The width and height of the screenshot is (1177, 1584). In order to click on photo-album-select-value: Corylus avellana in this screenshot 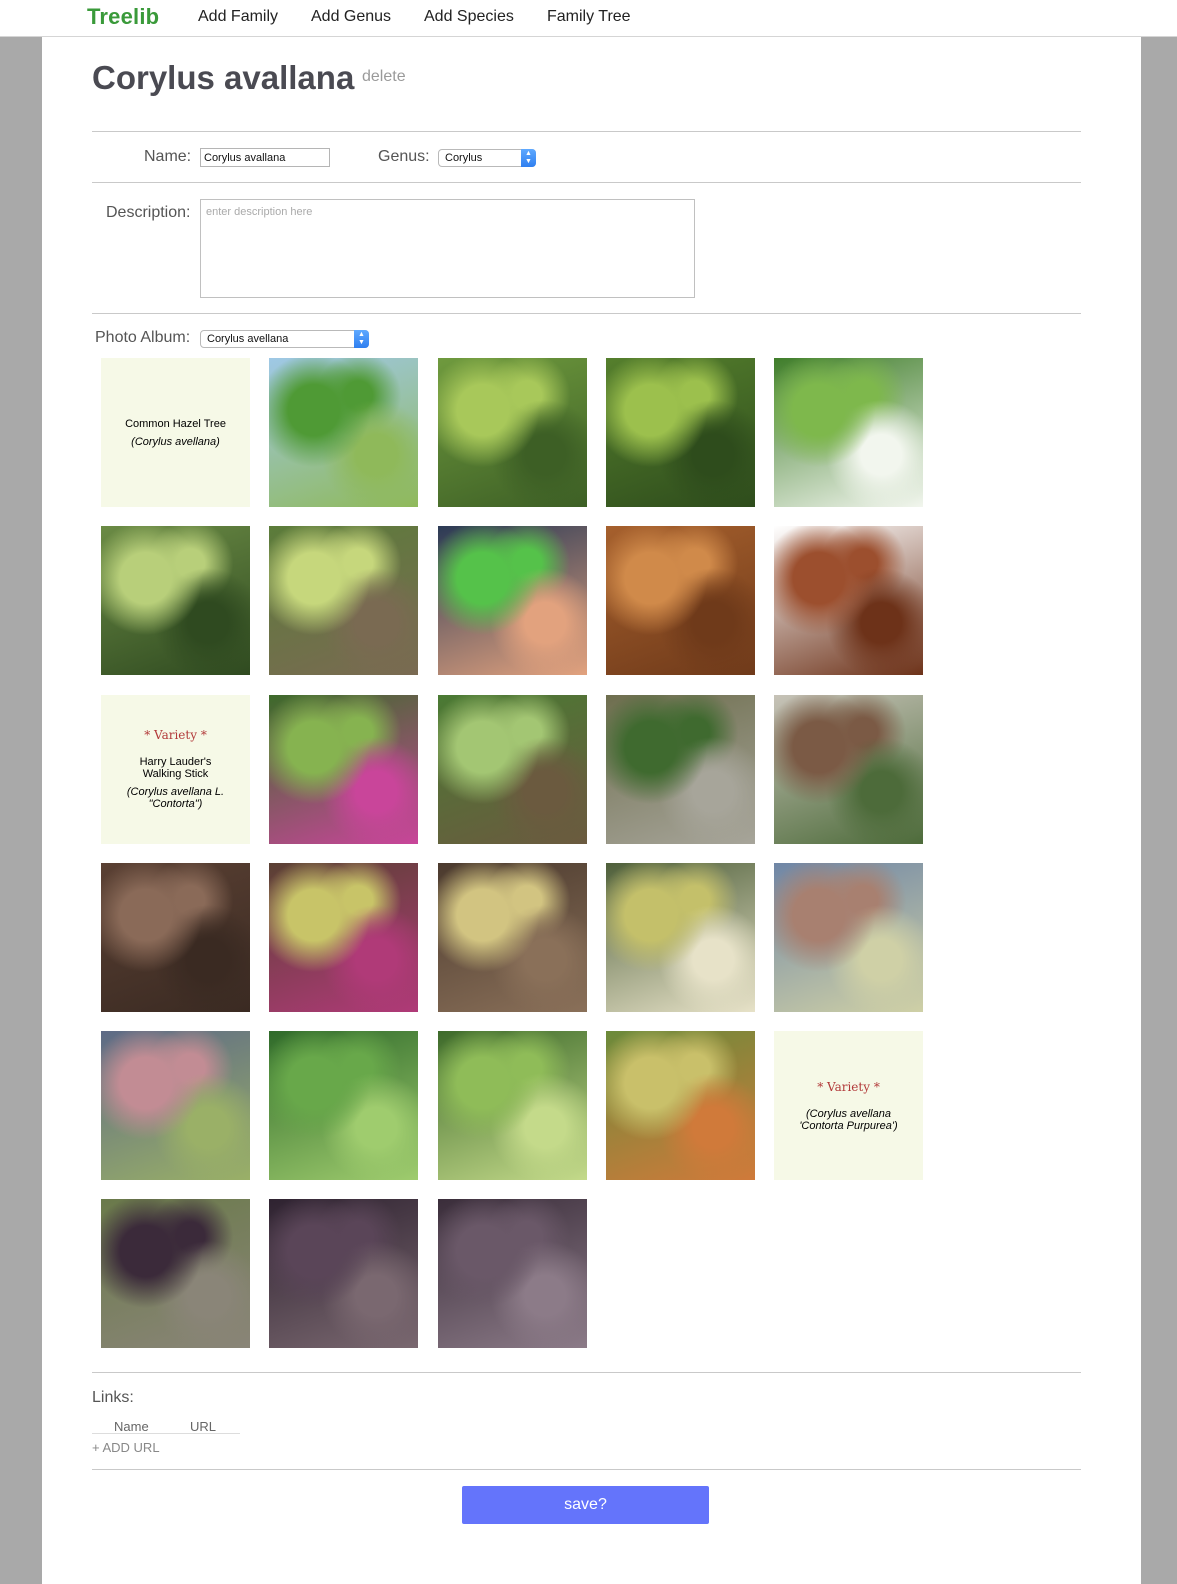, I will do `click(248, 339)`.